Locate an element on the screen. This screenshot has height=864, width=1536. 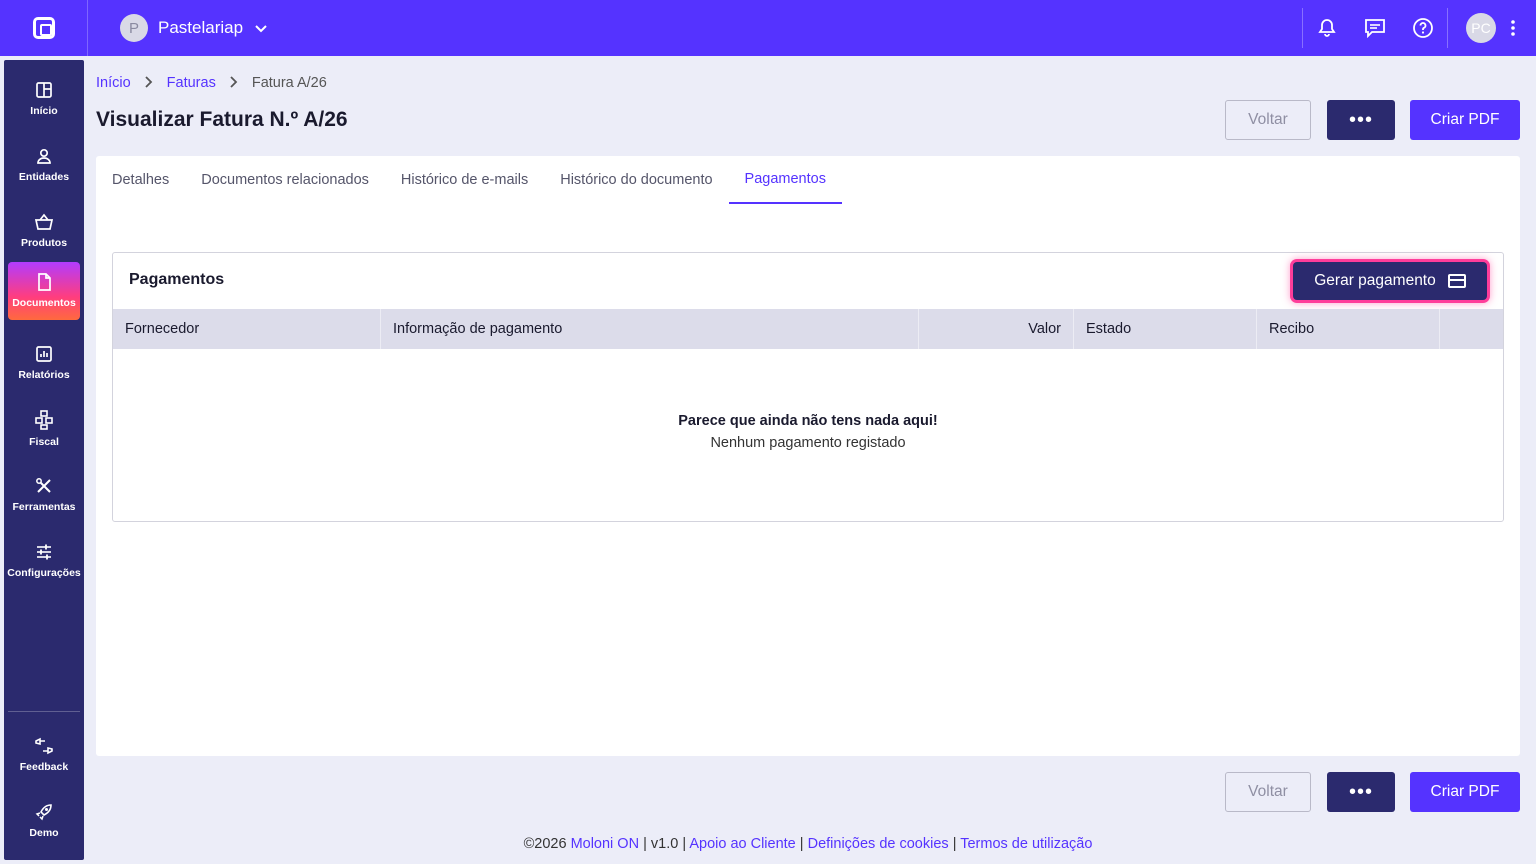
column-header-recibo: Recibo is located at coordinates (1348, 329).